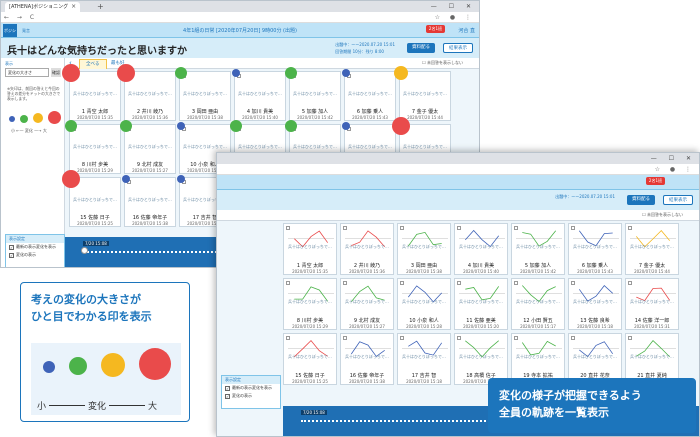 The width and height of the screenshot is (700, 437). Describe the element at coordinates (424, 376) in the screenshot. I see `student-name: 17 吉井 智` at that location.